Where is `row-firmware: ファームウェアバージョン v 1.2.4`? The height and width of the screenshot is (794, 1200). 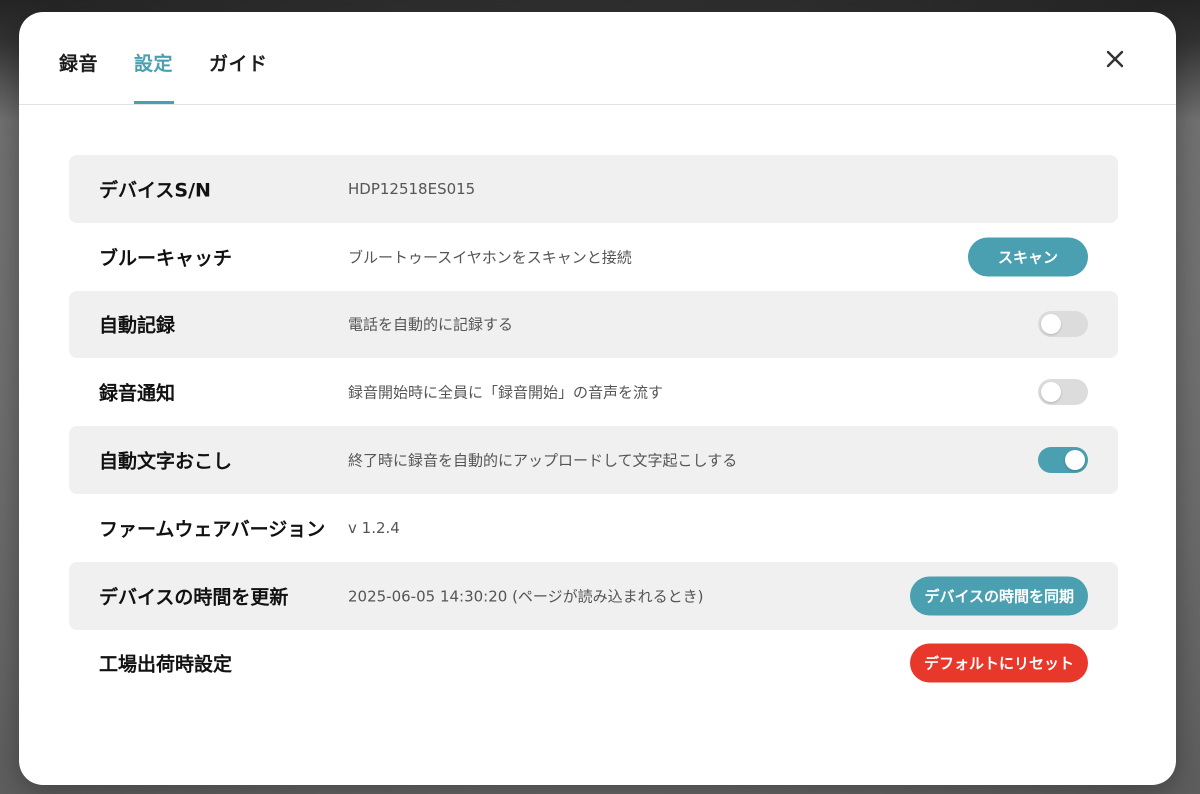
row-firmware: ファームウェアバージョン v 1.2.4 is located at coordinates (593, 528).